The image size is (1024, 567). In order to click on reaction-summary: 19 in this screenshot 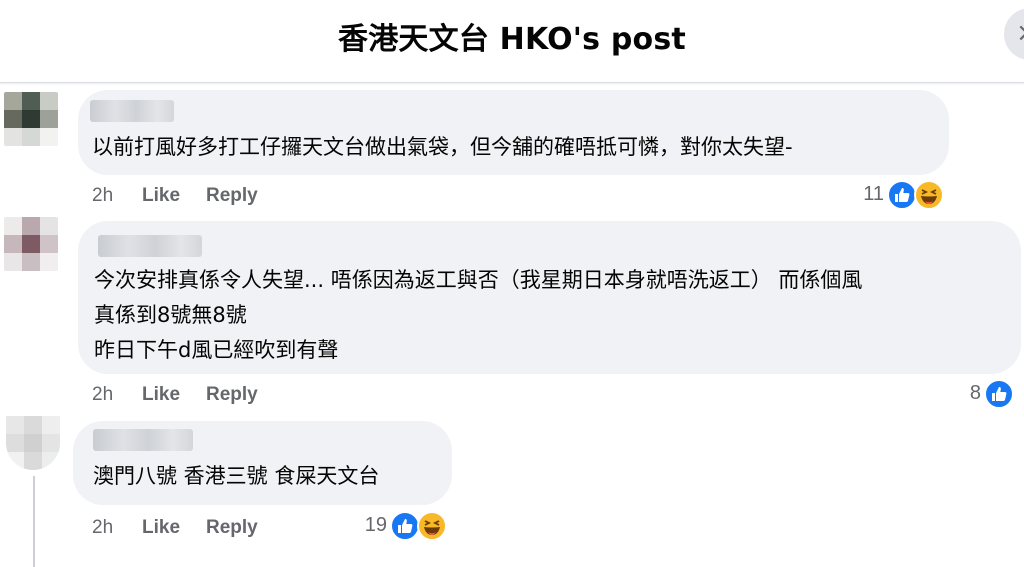, I will do `click(407, 527)`.